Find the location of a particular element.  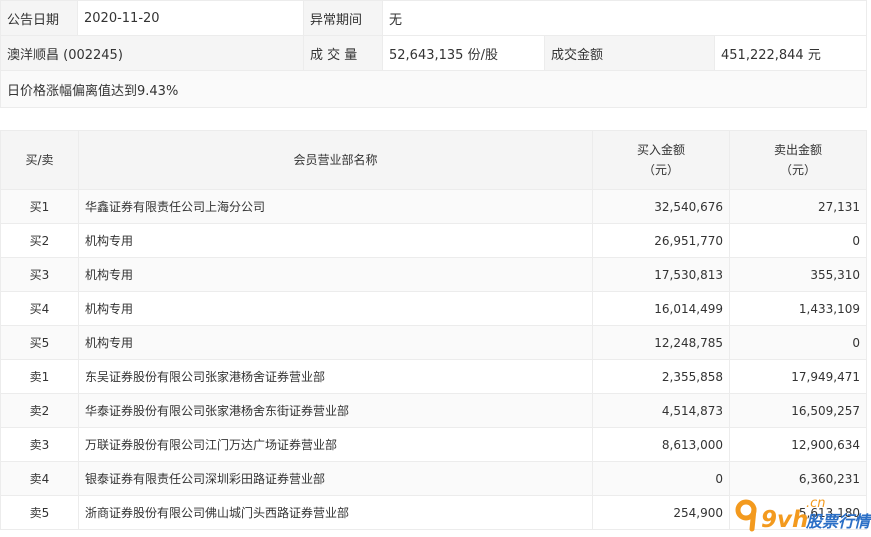

row-side: 买2 is located at coordinates (39, 240).